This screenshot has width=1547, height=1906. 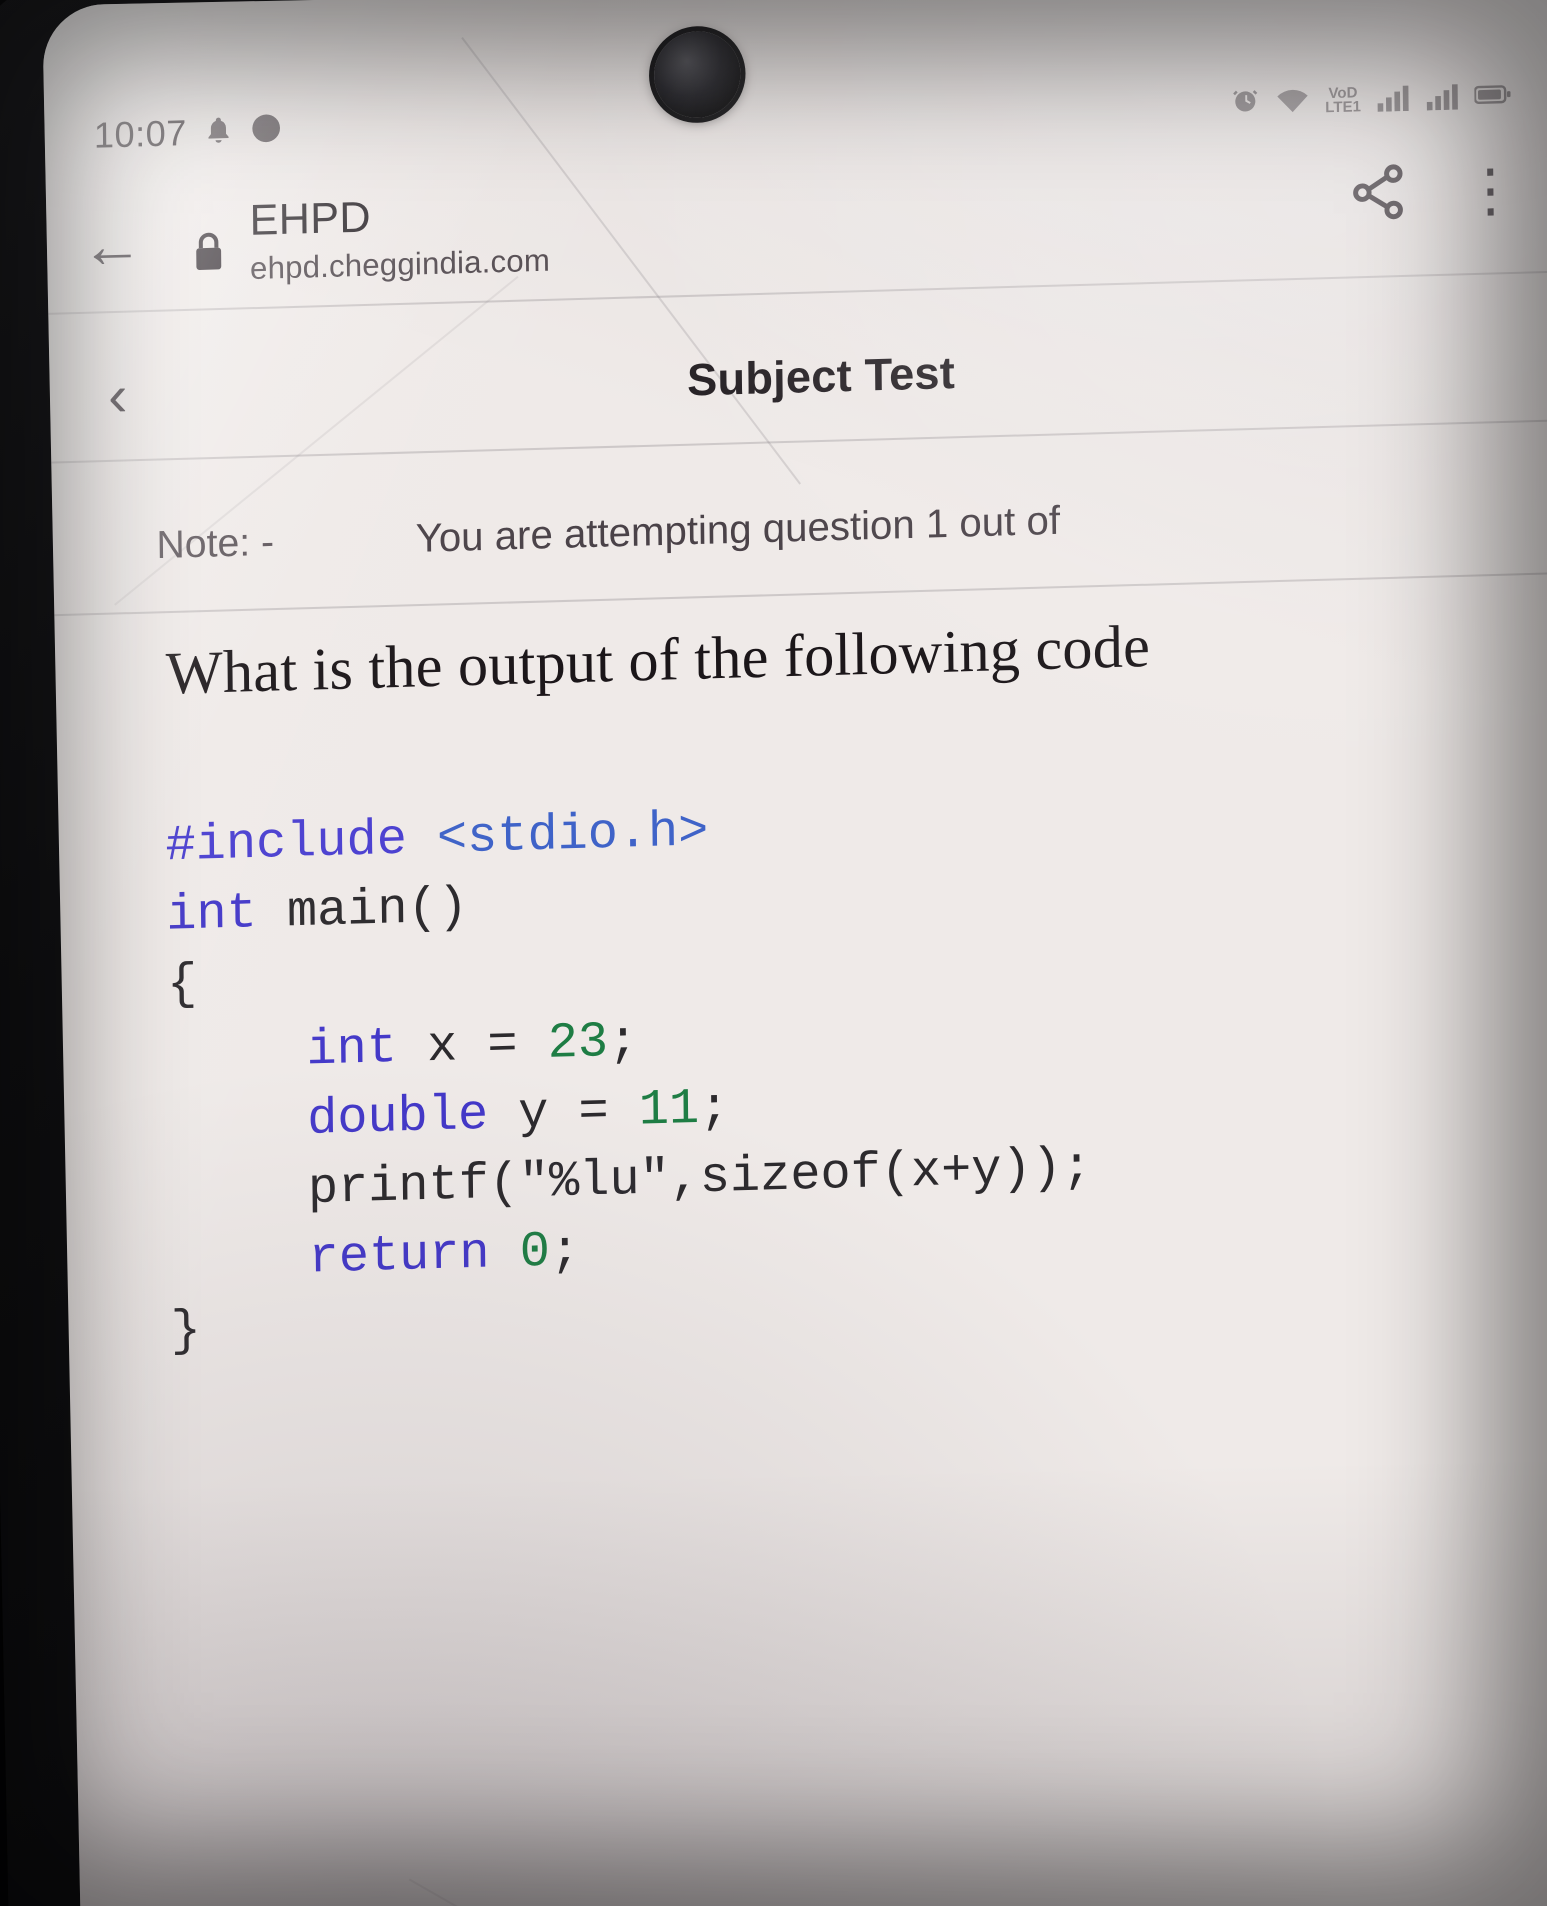 I want to click on signal-bars-sim1-icon, so click(x=1393, y=99).